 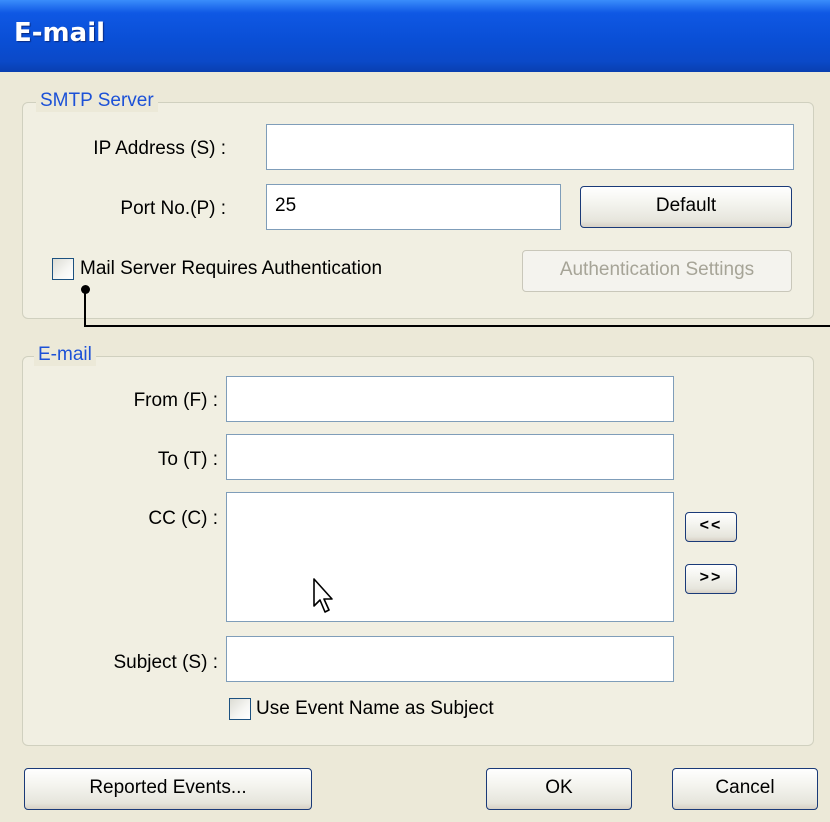 I want to click on use-event-name-label: Use Event Name as Subject, so click(x=375, y=708).